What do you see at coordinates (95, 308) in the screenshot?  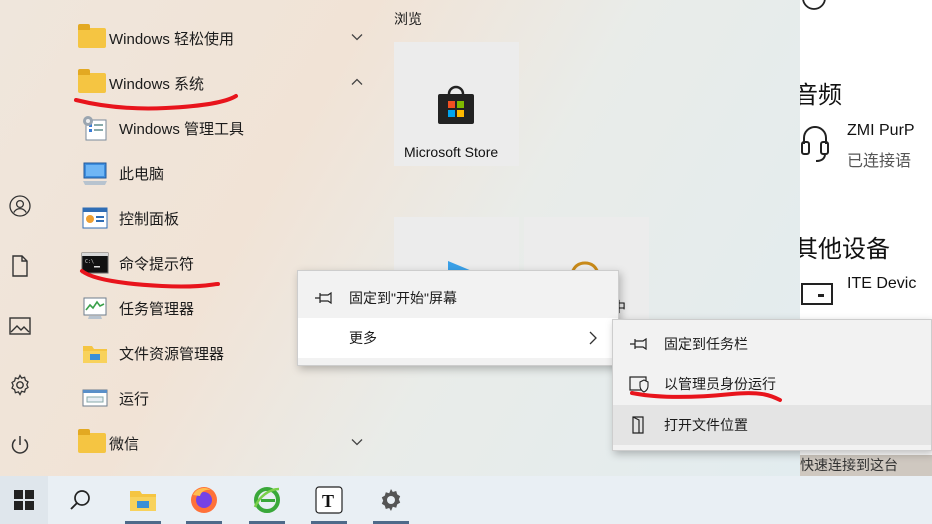 I see `task-manager-icon` at bounding box center [95, 308].